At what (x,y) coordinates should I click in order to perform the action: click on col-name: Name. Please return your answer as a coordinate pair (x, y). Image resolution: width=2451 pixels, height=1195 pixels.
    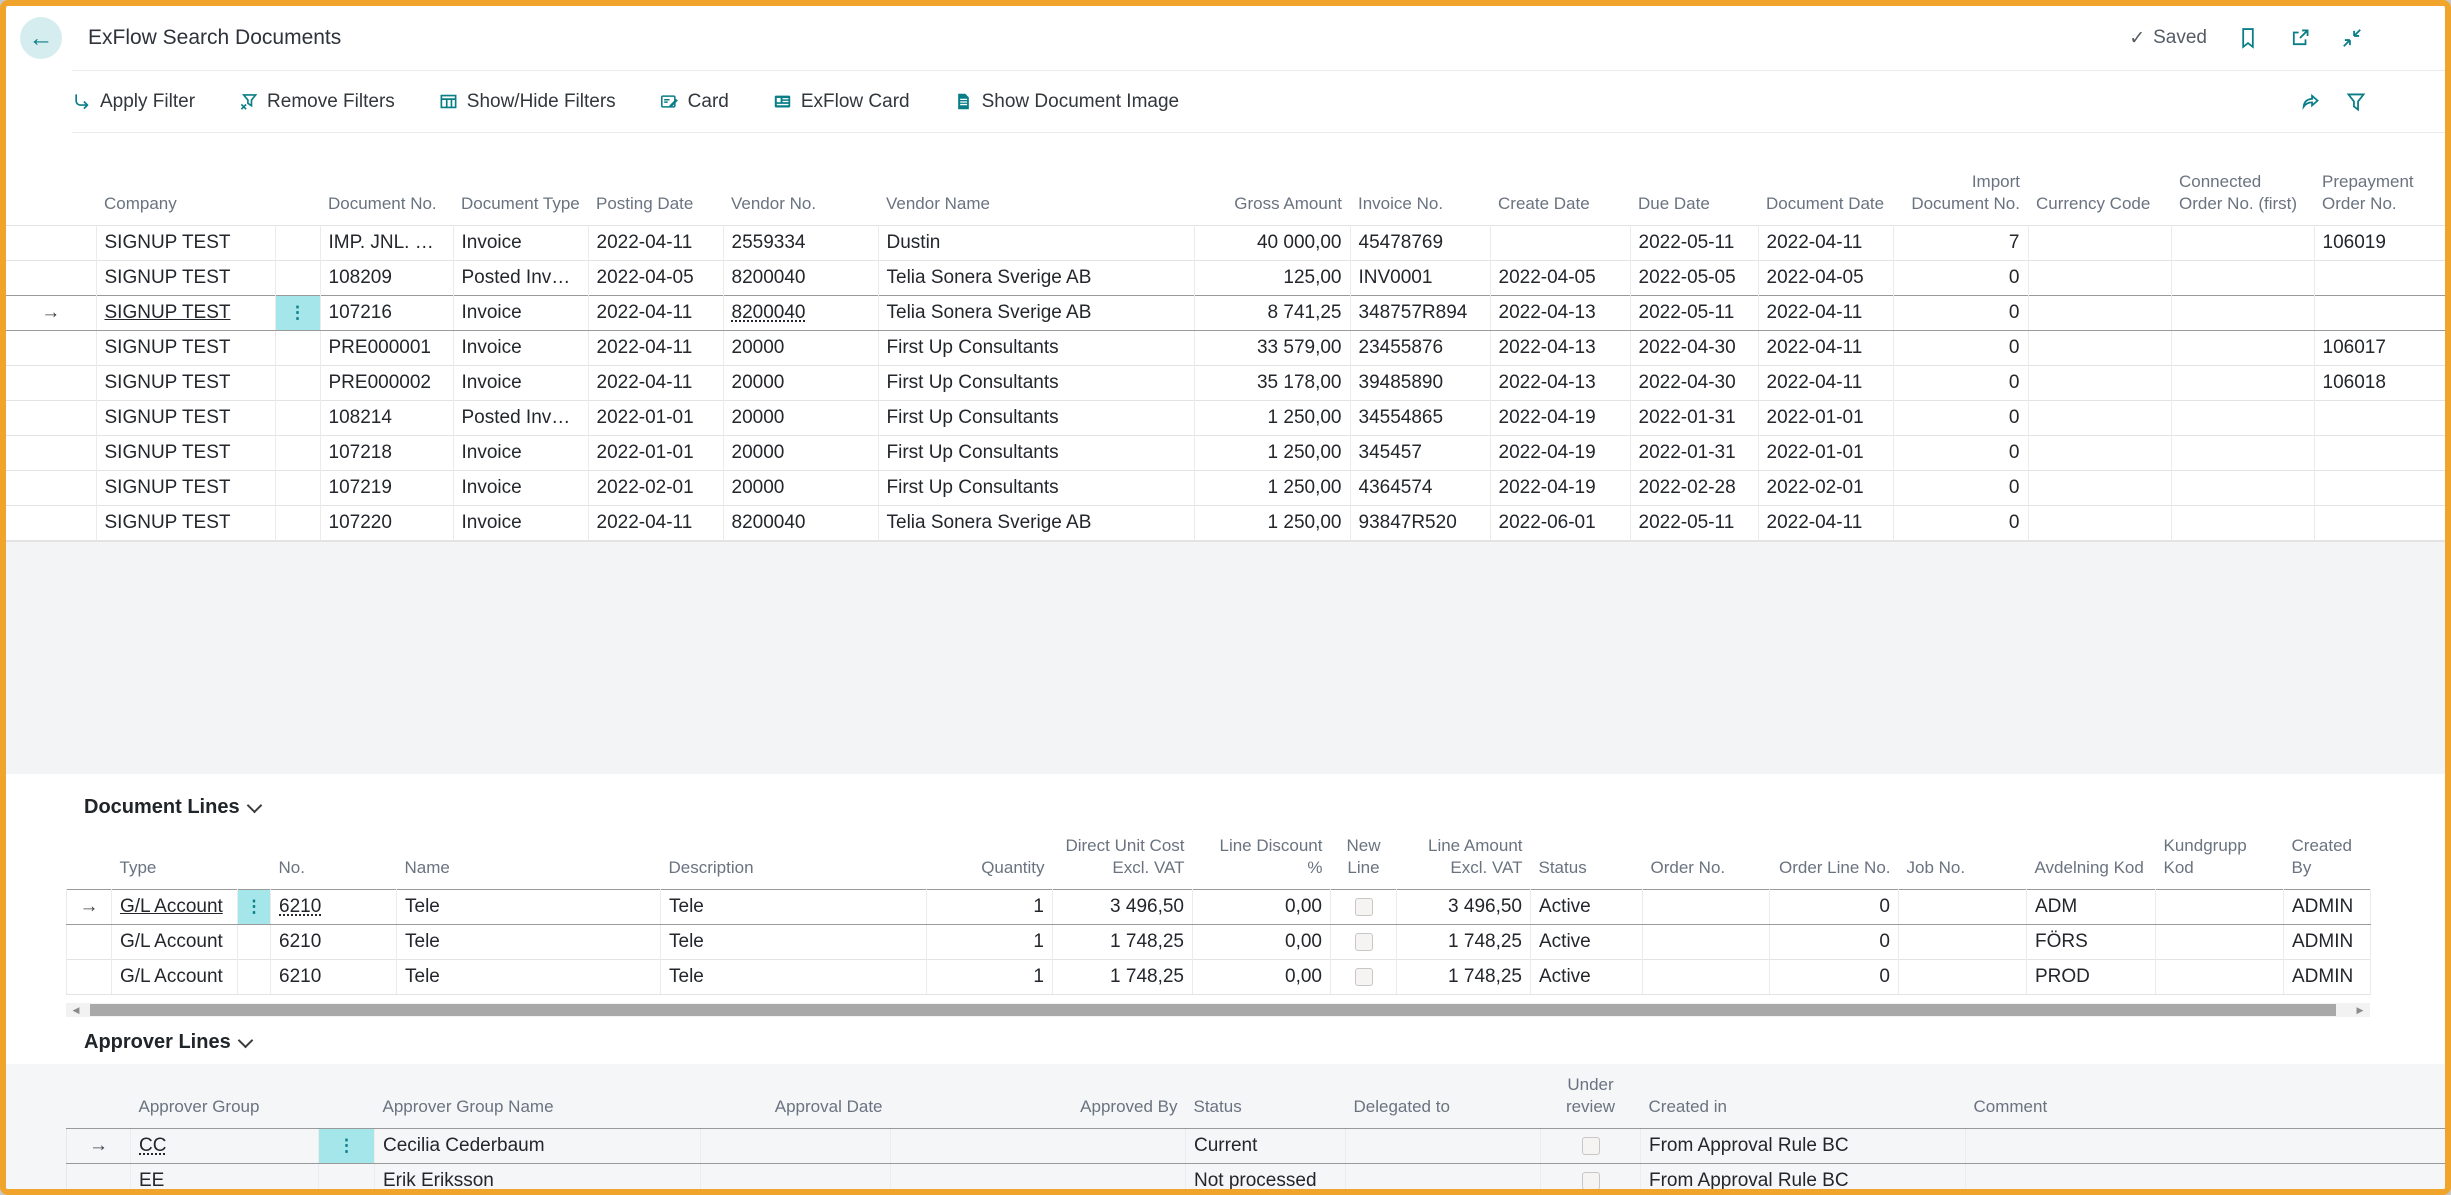
    Looking at the image, I should click on (529, 861).